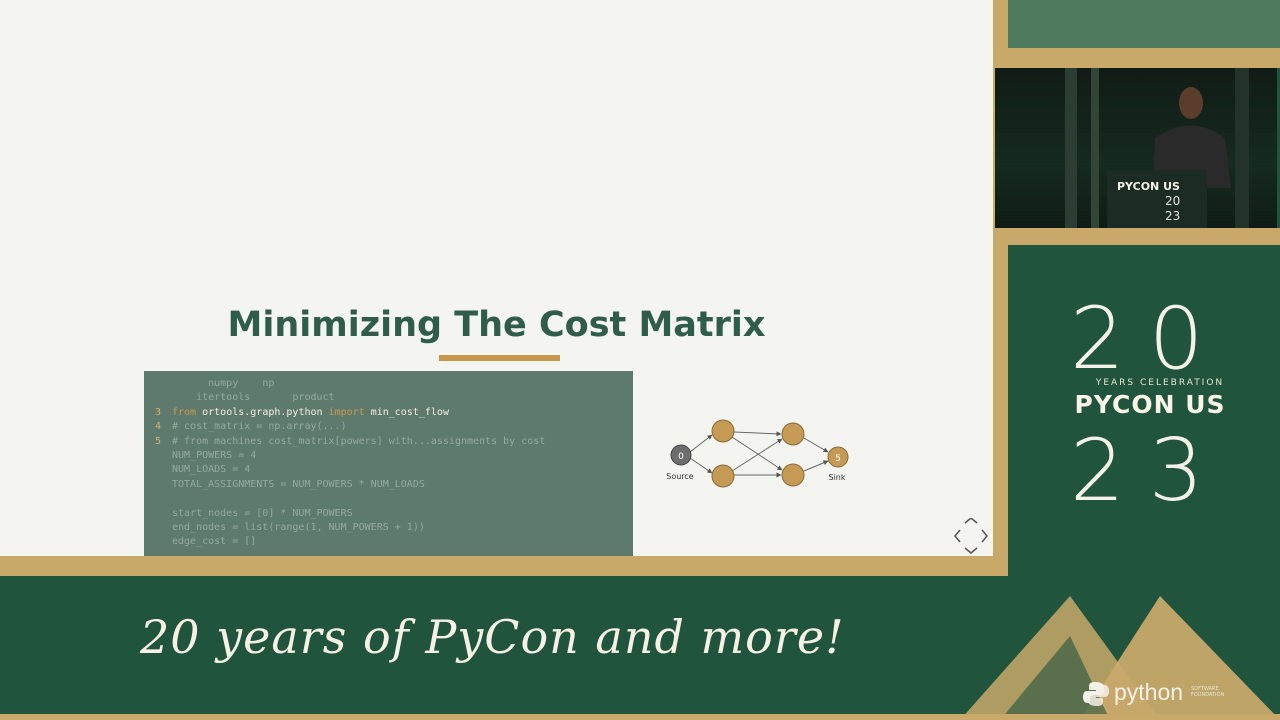  I want to click on code-line-text: start_nodes = [0] * NUM_POWERS, so click(262, 513).